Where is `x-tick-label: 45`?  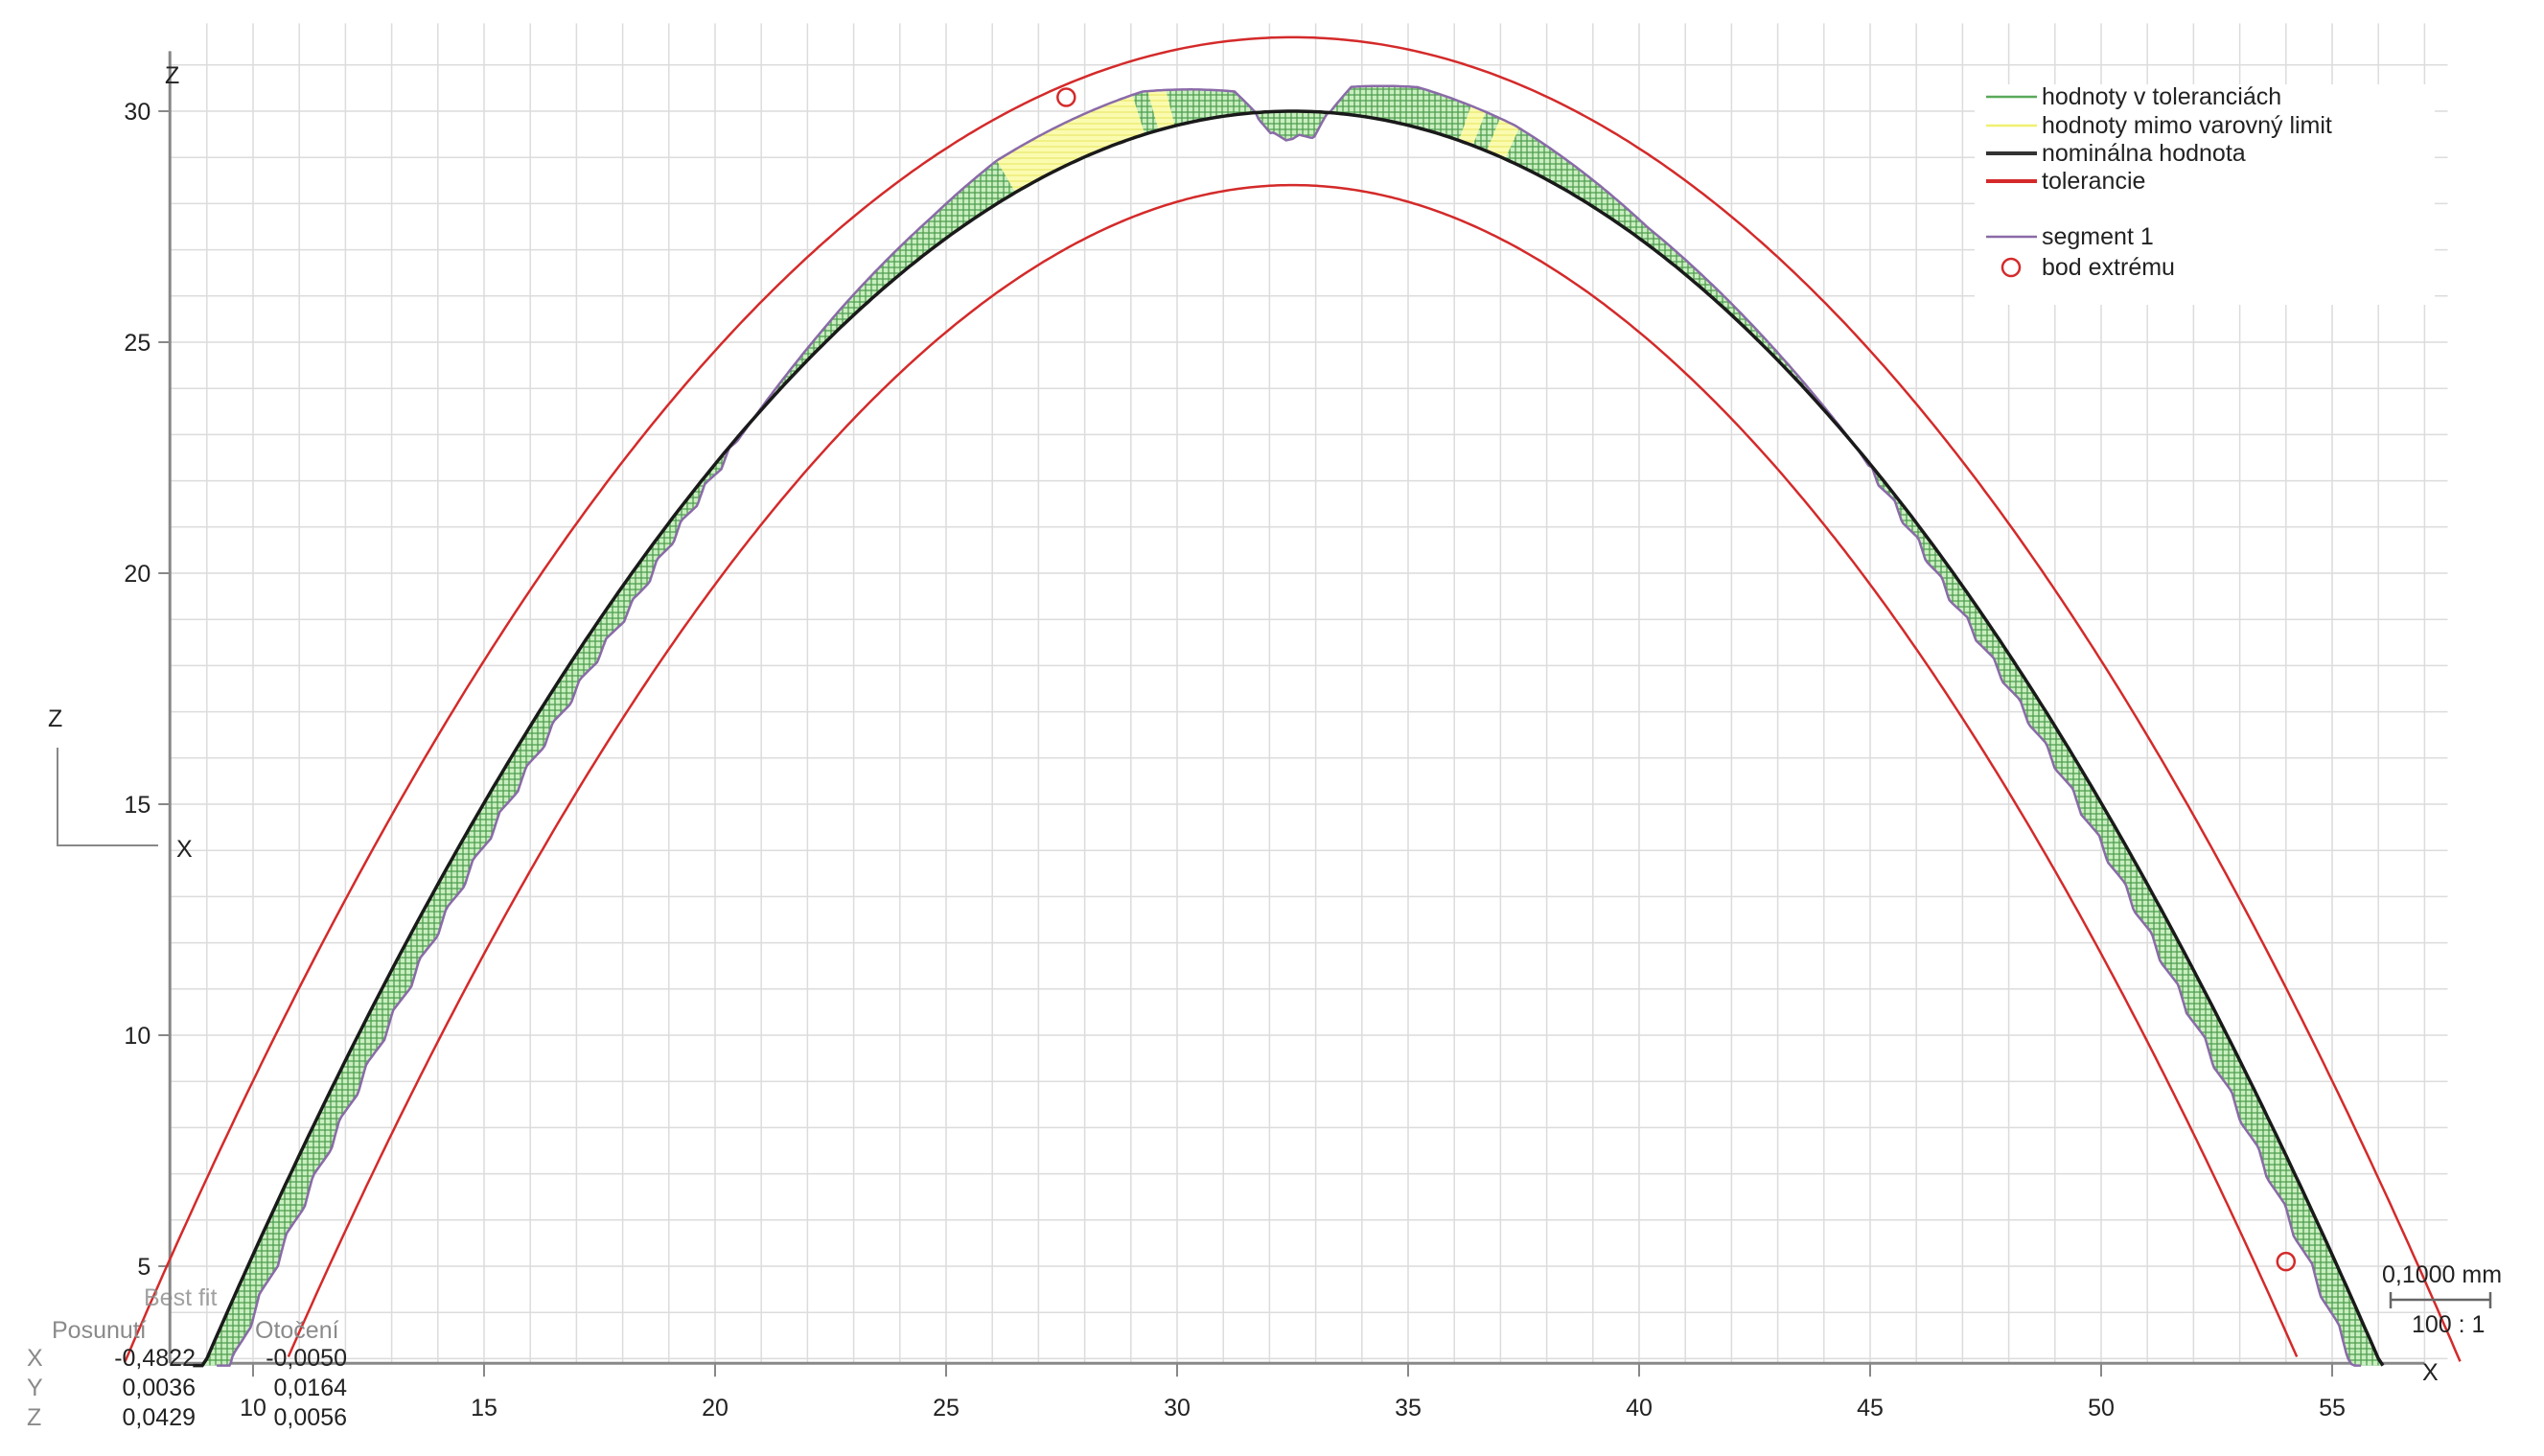
x-tick-label: 45 is located at coordinates (1870, 1408).